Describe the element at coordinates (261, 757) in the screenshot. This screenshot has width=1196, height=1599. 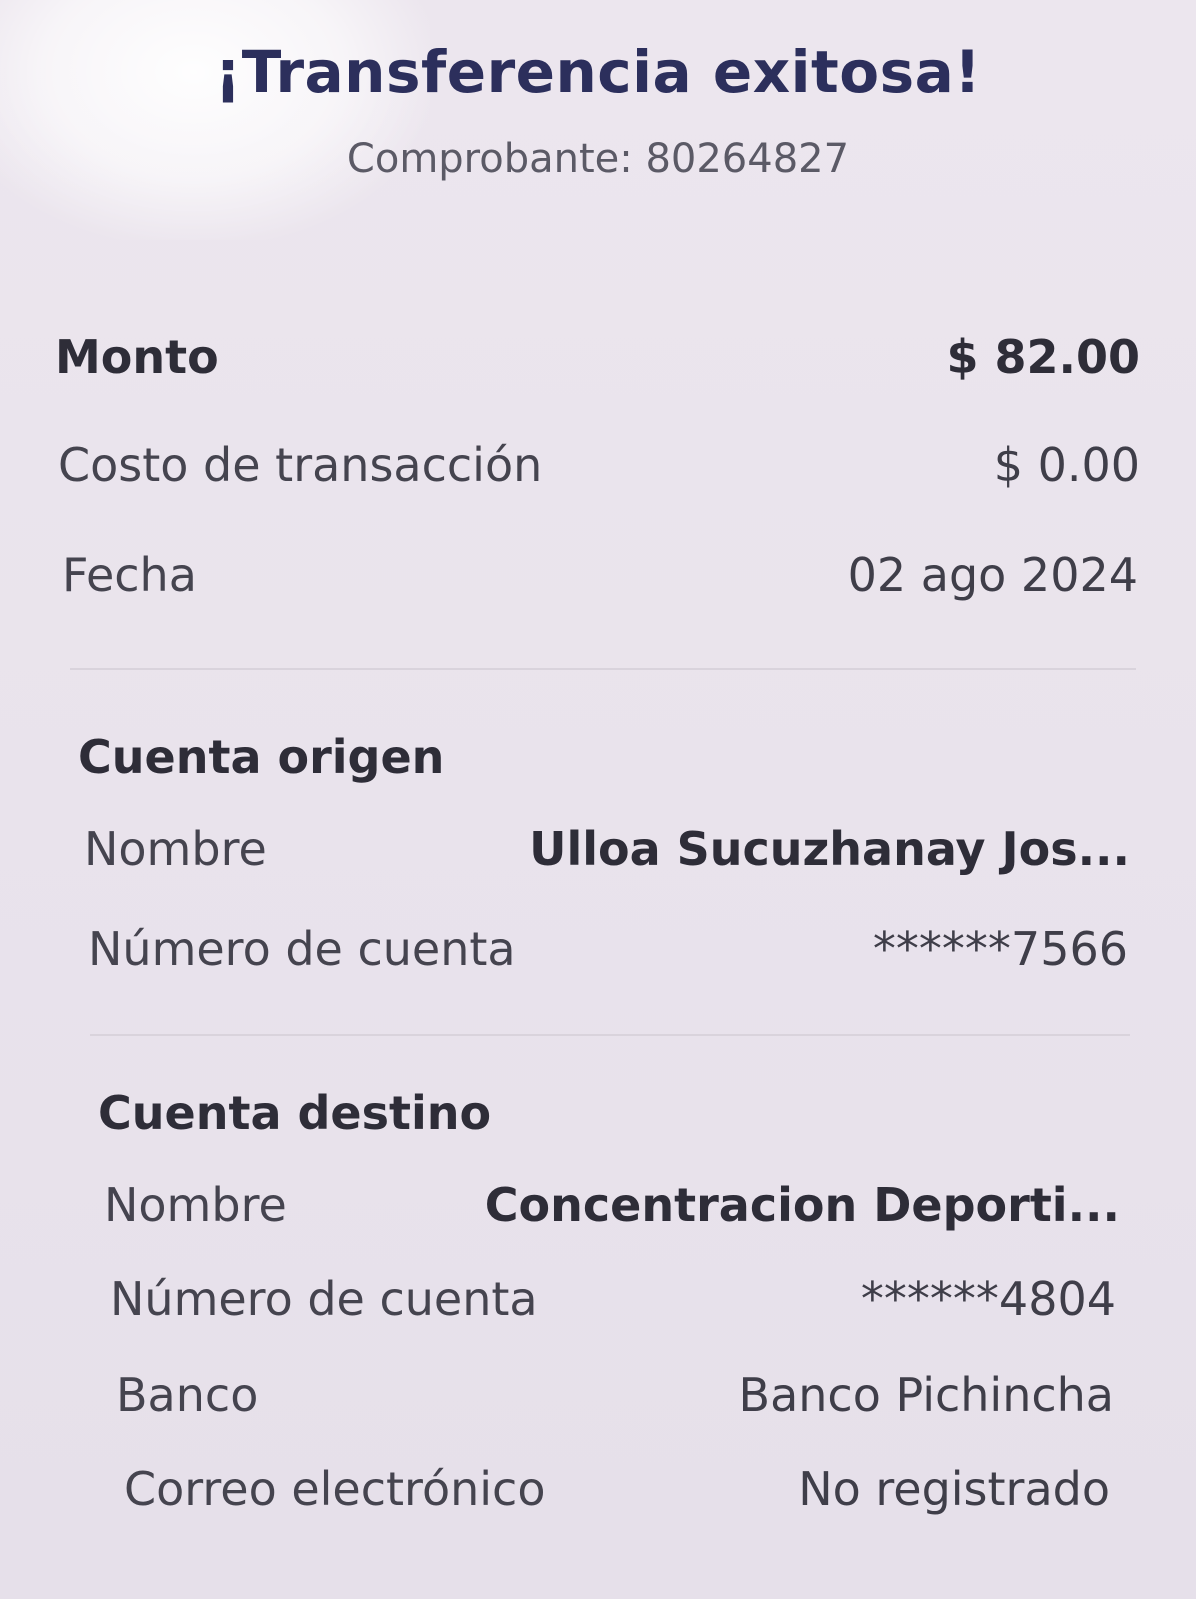
I see `origin-section-title: Cuenta origen` at that location.